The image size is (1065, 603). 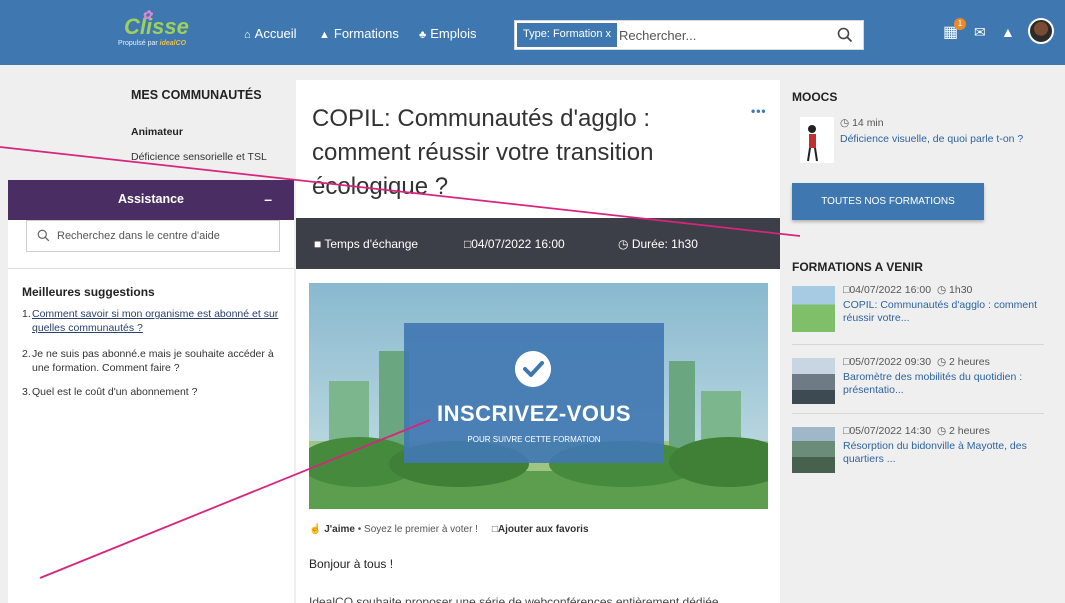 What do you see at coordinates (857, 267) in the screenshot?
I see `upcoming-title: FORMATIONS A VENIR` at bounding box center [857, 267].